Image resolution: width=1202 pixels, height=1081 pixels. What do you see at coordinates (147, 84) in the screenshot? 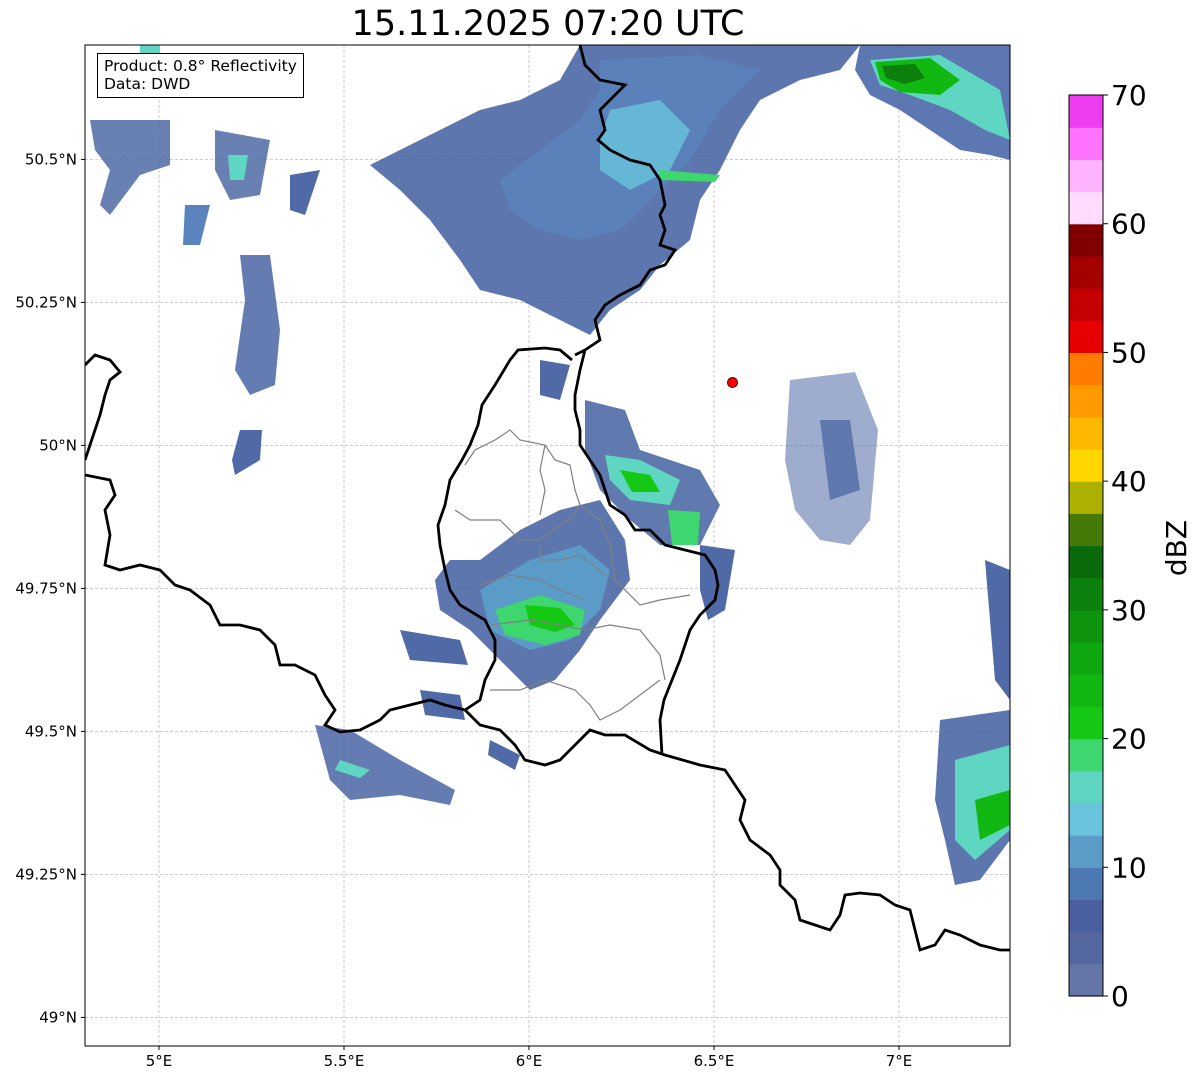
I see `data-source-line: Data: DWD` at bounding box center [147, 84].